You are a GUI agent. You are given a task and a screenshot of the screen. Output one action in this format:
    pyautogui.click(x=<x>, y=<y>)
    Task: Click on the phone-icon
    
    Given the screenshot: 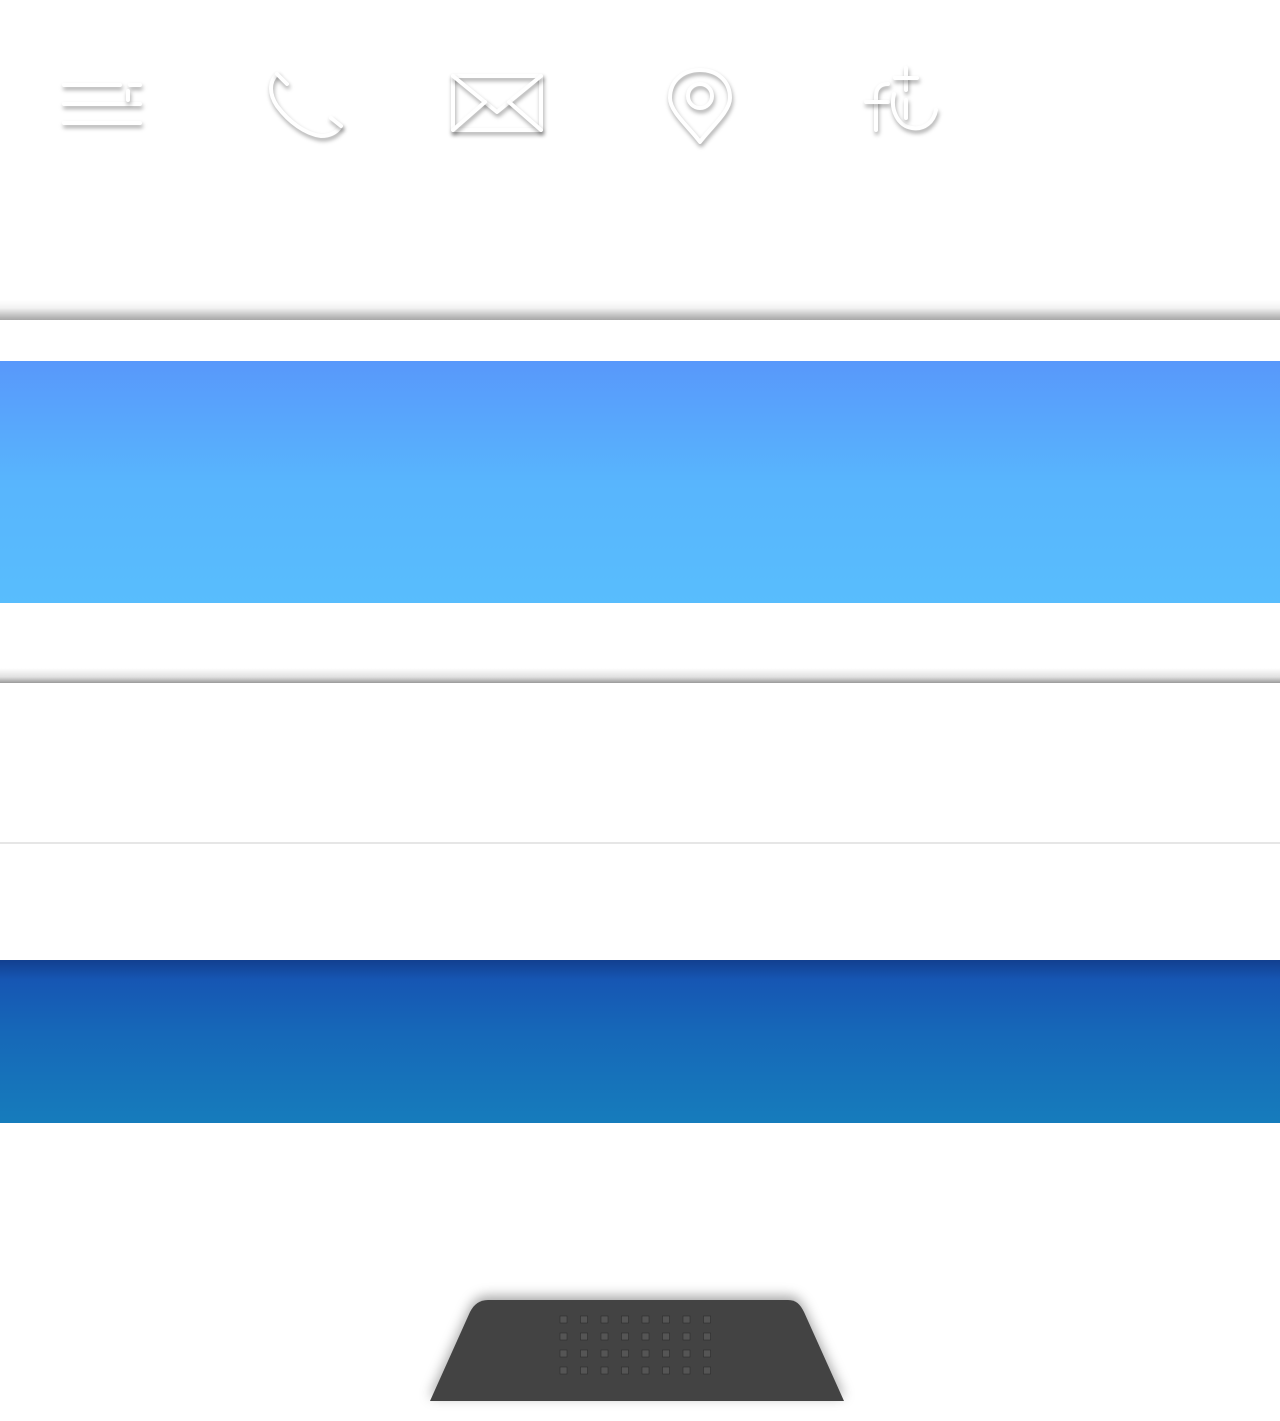 What is the action you would take?
    pyautogui.click(x=306, y=105)
    